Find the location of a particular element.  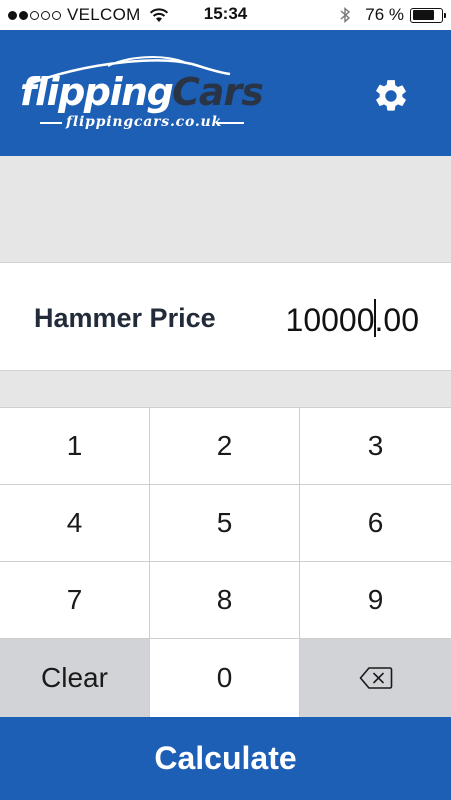

key-6: 6 is located at coordinates (375, 523).